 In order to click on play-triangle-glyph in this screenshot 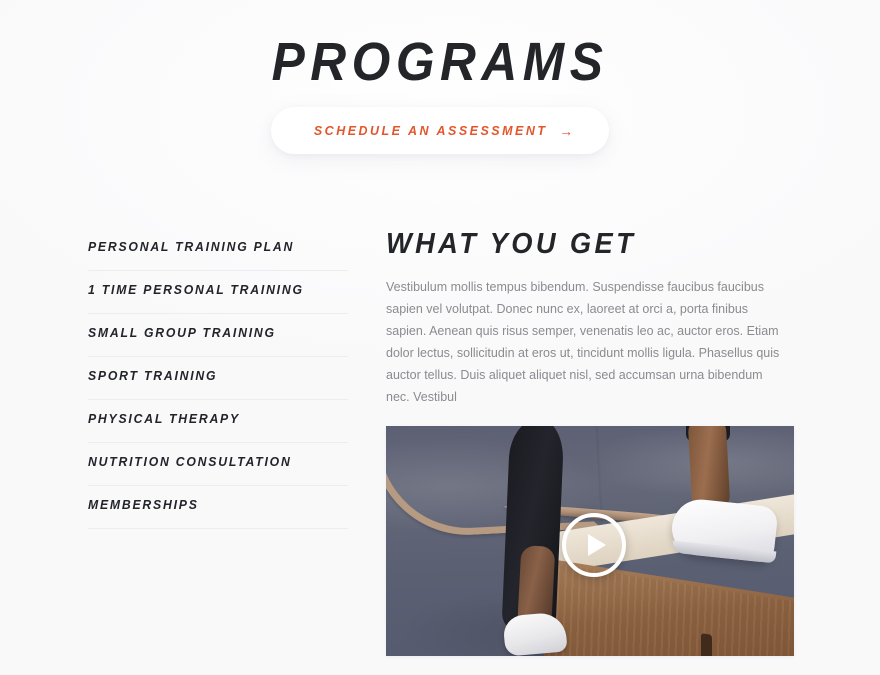, I will do `click(596, 545)`.